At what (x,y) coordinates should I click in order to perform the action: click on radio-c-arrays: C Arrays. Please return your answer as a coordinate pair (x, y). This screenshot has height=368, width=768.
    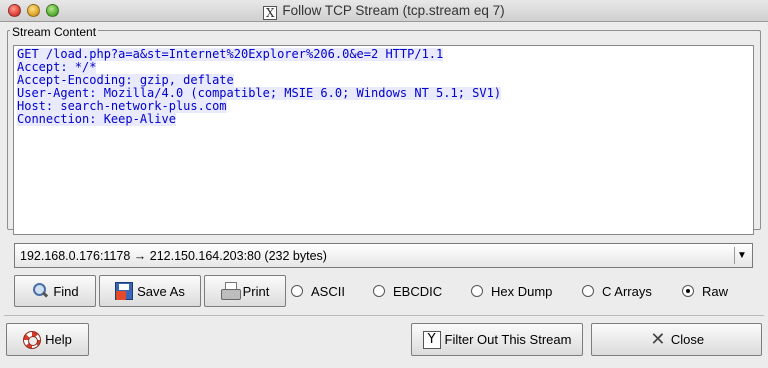
    Looking at the image, I should click on (617, 291).